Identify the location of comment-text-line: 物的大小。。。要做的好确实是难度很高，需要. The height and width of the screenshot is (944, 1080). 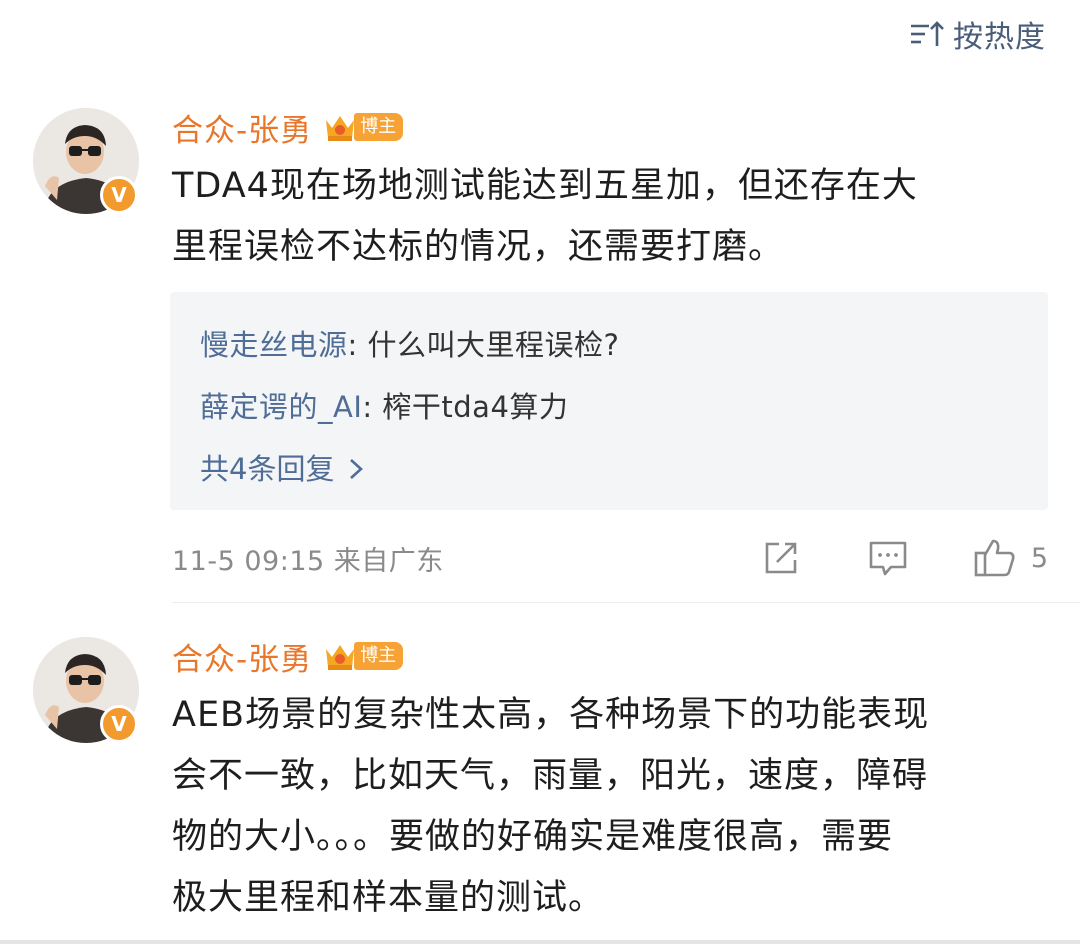
(533, 837).